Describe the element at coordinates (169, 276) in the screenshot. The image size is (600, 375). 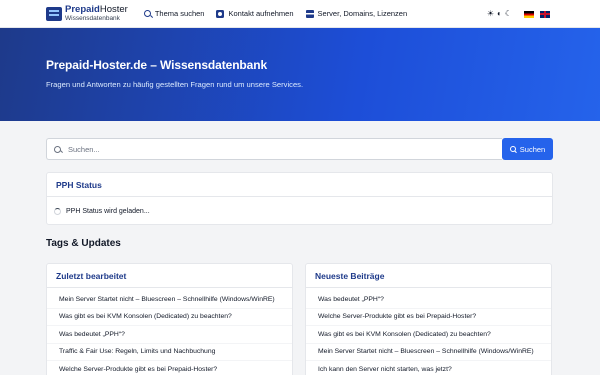
I see `recently-edited-title: Zuletzt bearbeitet` at that location.